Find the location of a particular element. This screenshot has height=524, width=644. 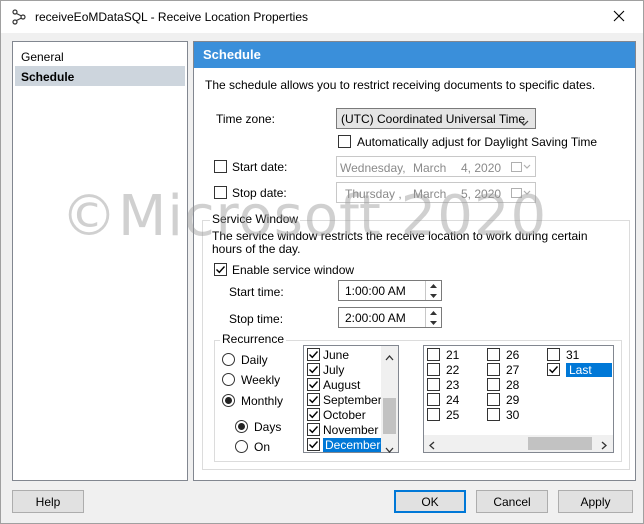

monthly-radio is located at coordinates (228, 400).